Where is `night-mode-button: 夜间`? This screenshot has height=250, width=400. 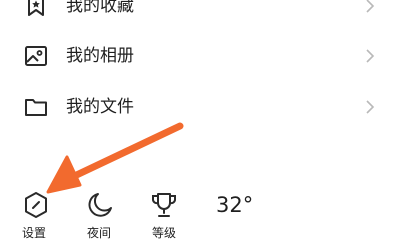 night-mode-button: 夜间 is located at coordinates (101, 216).